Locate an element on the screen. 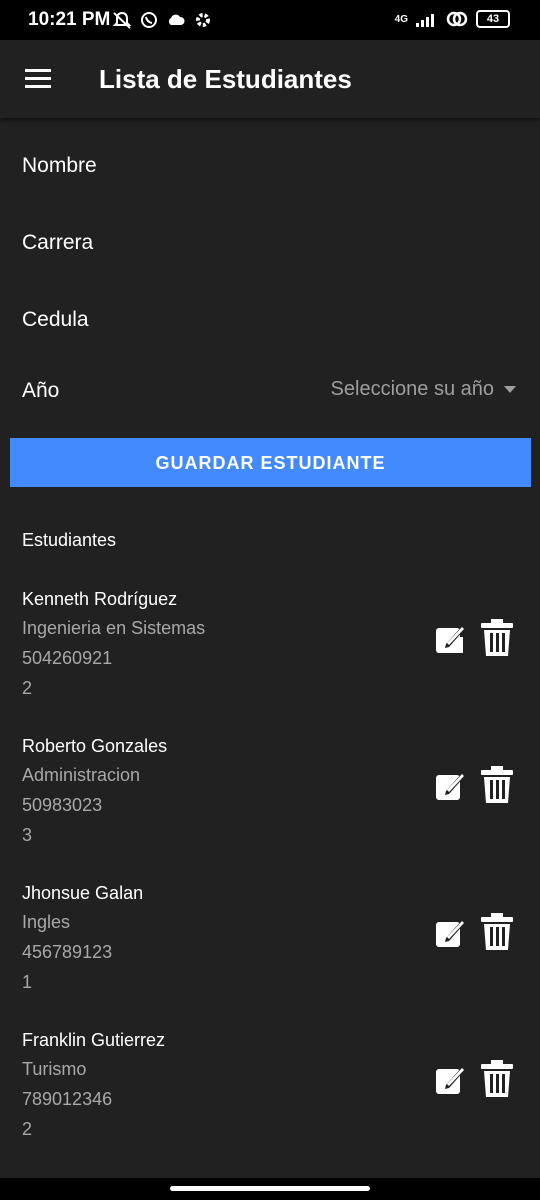  anio-dropdown-value: Seleccione su año is located at coordinates (412, 389).